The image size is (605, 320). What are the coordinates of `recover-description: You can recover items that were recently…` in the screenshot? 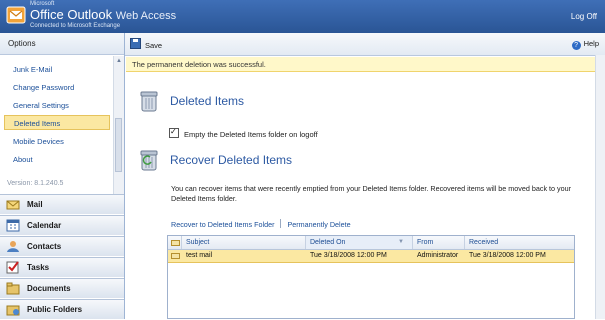 It's located at (371, 193).